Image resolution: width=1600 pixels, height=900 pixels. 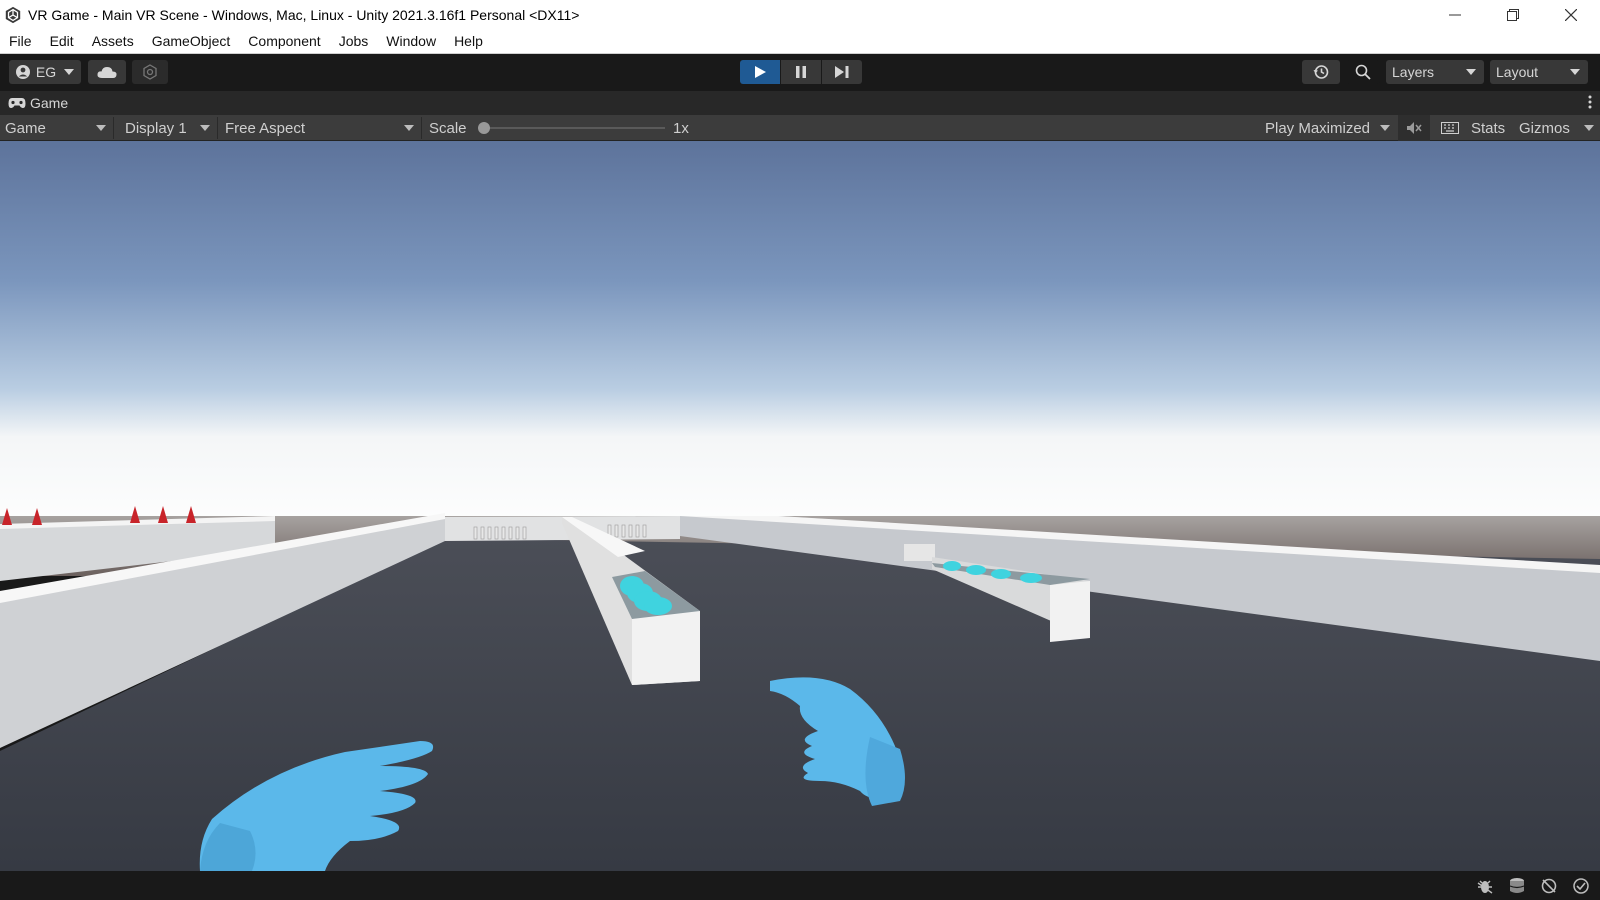 I want to click on tab-game: Game, so click(x=34, y=103).